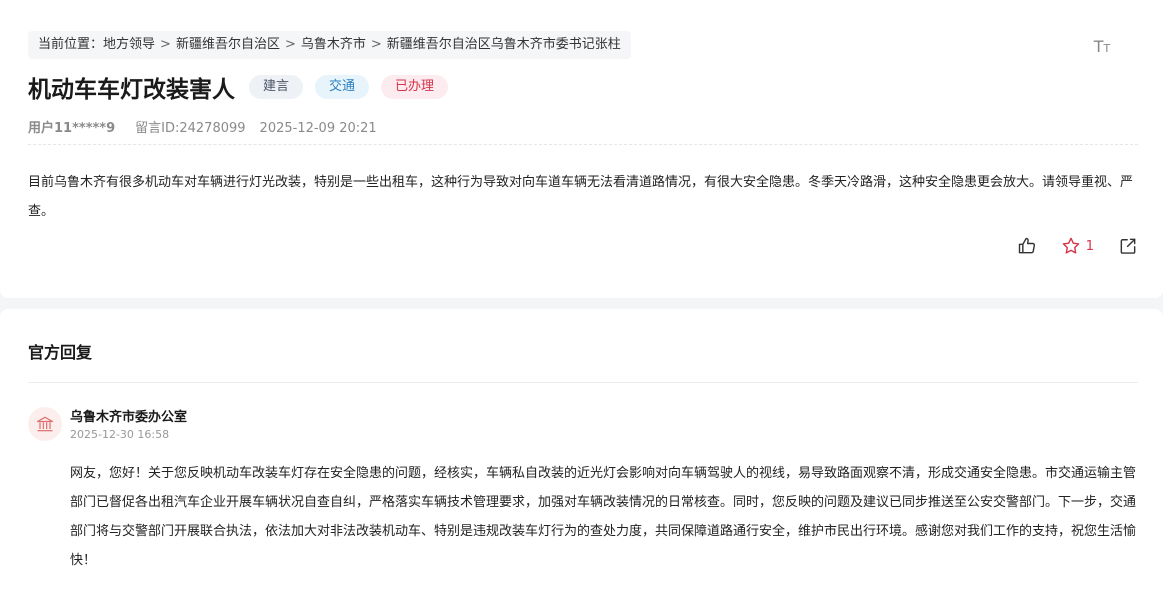  Describe the element at coordinates (583, 144) in the screenshot. I see `dashed-divider` at that location.